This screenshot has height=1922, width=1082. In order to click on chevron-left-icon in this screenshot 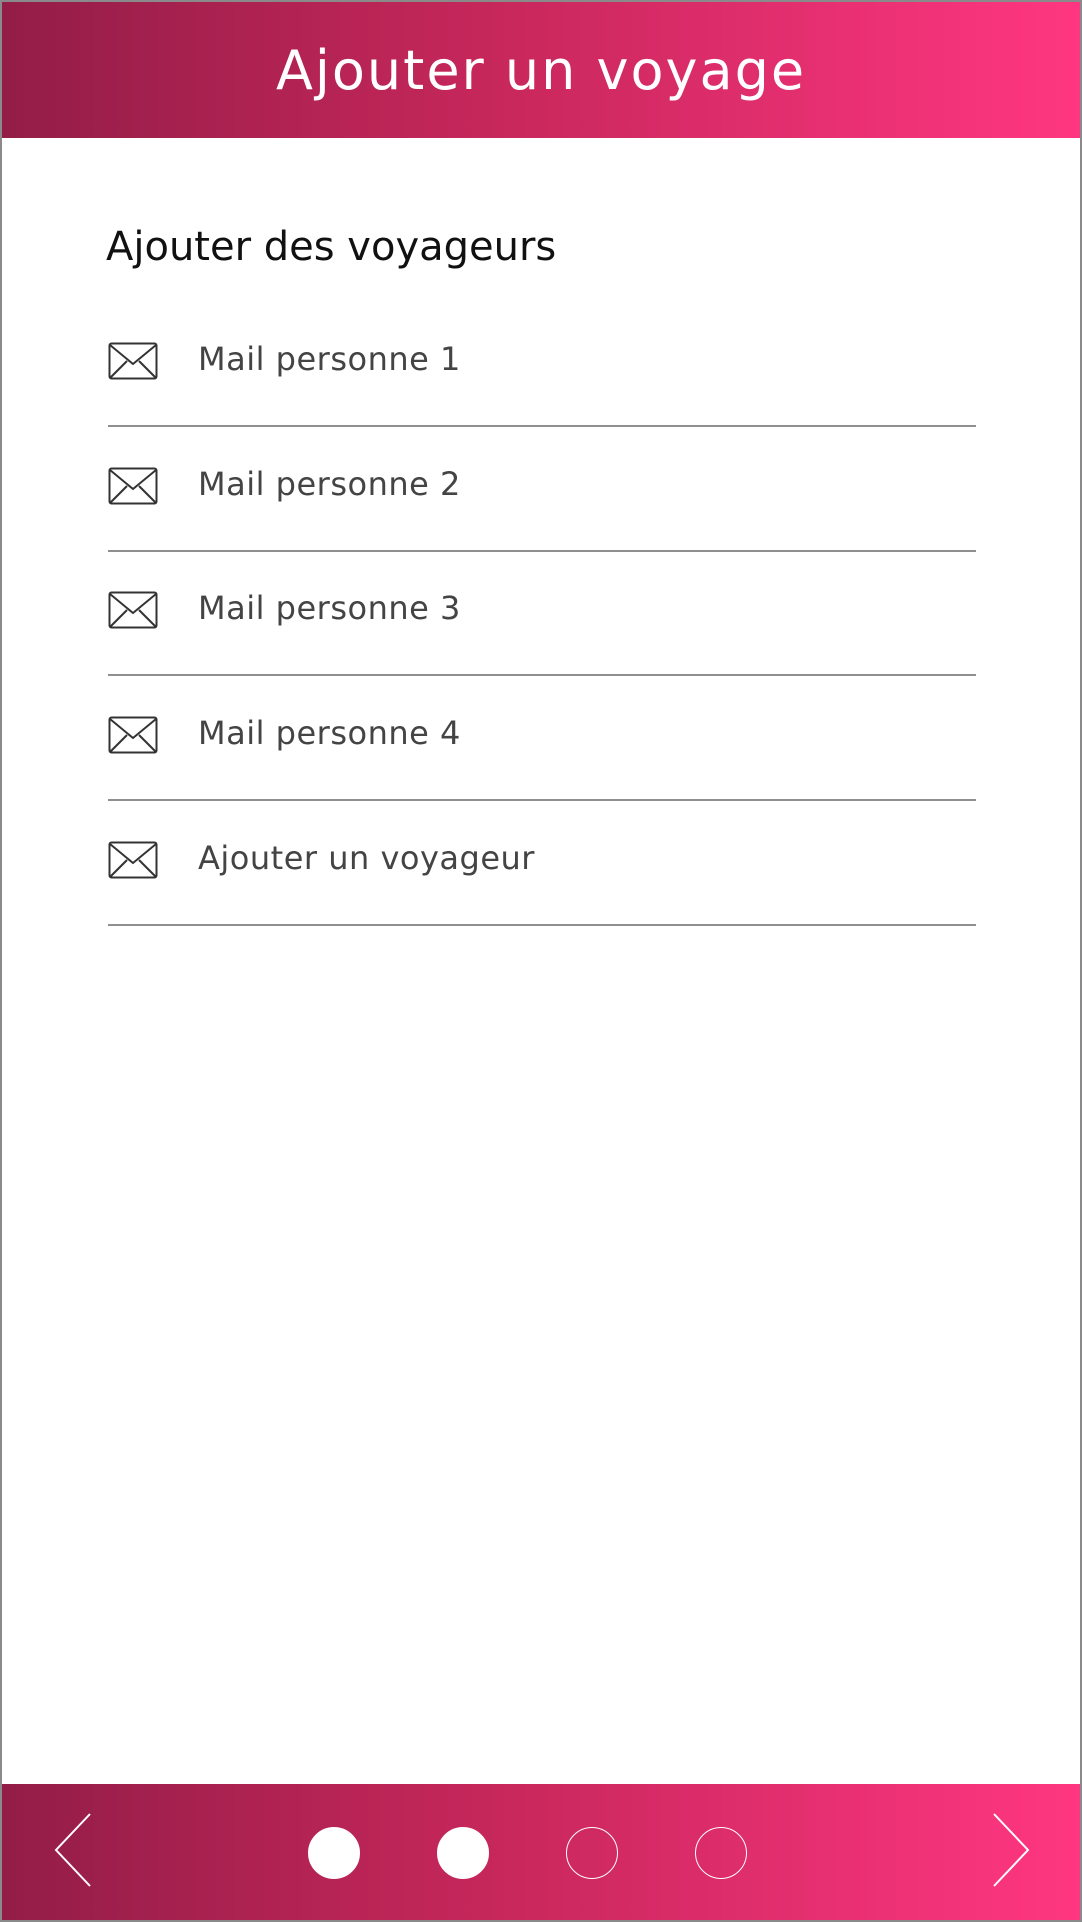, I will do `click(74, 1850)`.